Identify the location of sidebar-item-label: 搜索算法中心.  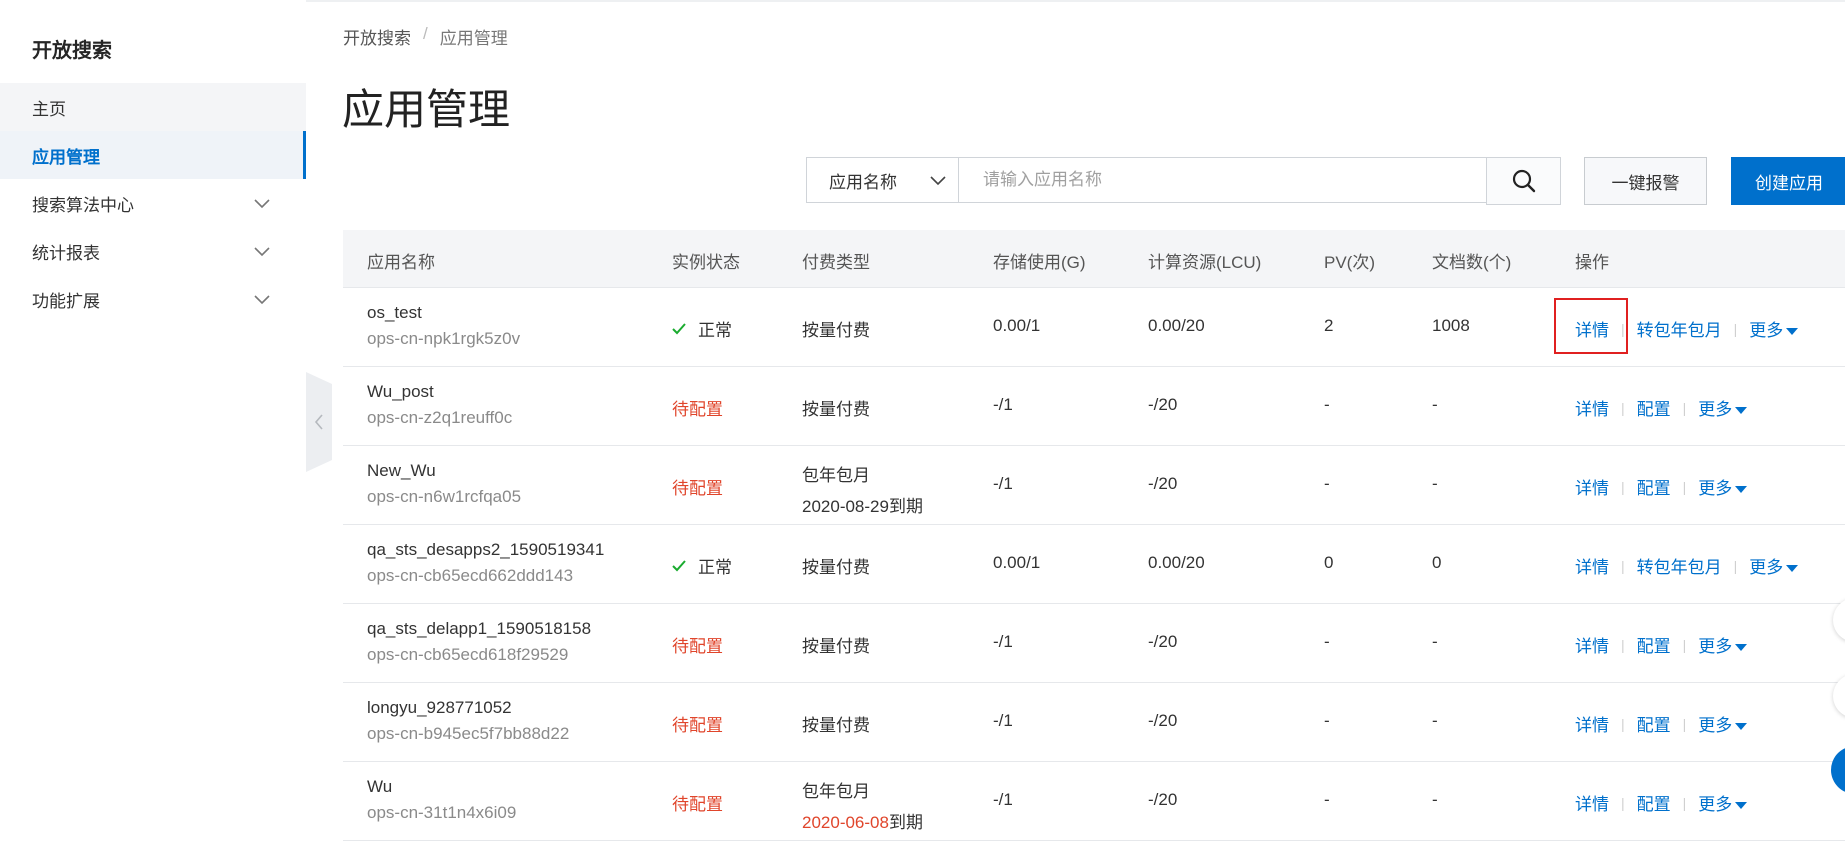
(83, 205).